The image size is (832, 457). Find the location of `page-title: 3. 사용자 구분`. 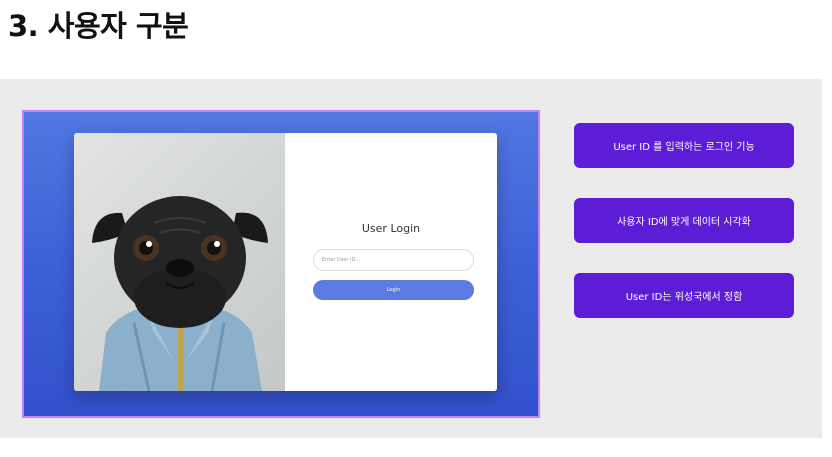

page-title: 3. 사용자 구분 is located at coordinates (98, 26).